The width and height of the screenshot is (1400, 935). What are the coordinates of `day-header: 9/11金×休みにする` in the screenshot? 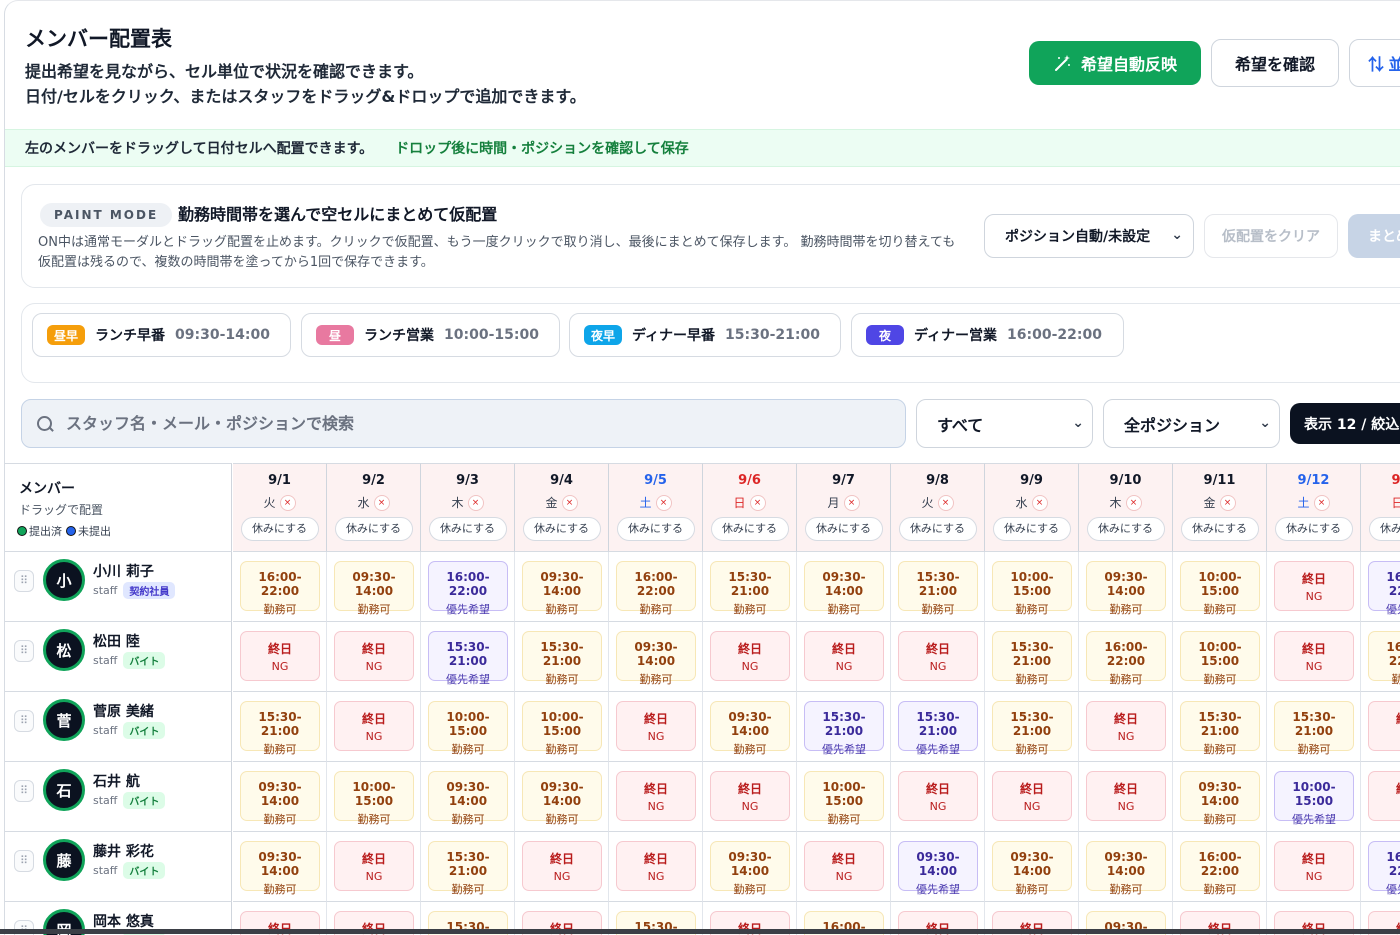 It's located at (1220, 507).